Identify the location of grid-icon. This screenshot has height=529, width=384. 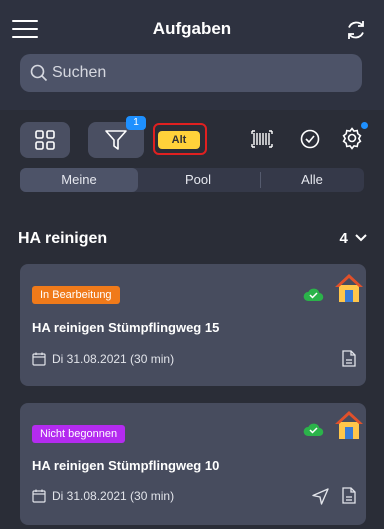
(45, 140).